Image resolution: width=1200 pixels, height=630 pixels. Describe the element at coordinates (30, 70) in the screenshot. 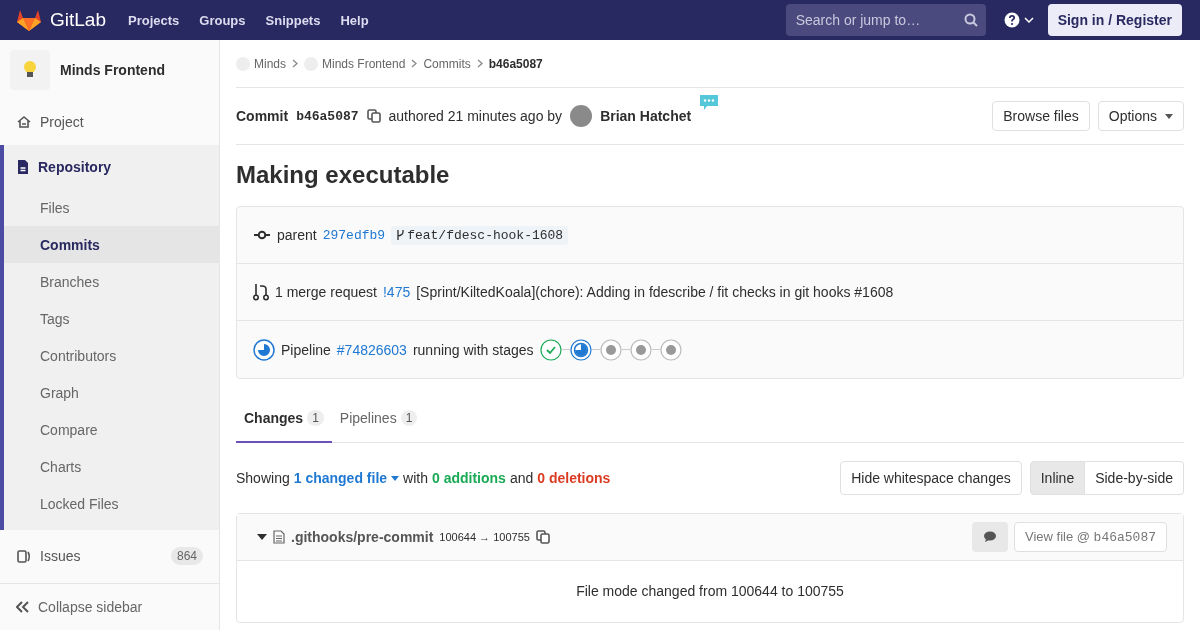

I see `lightbulb-icon` at that location.